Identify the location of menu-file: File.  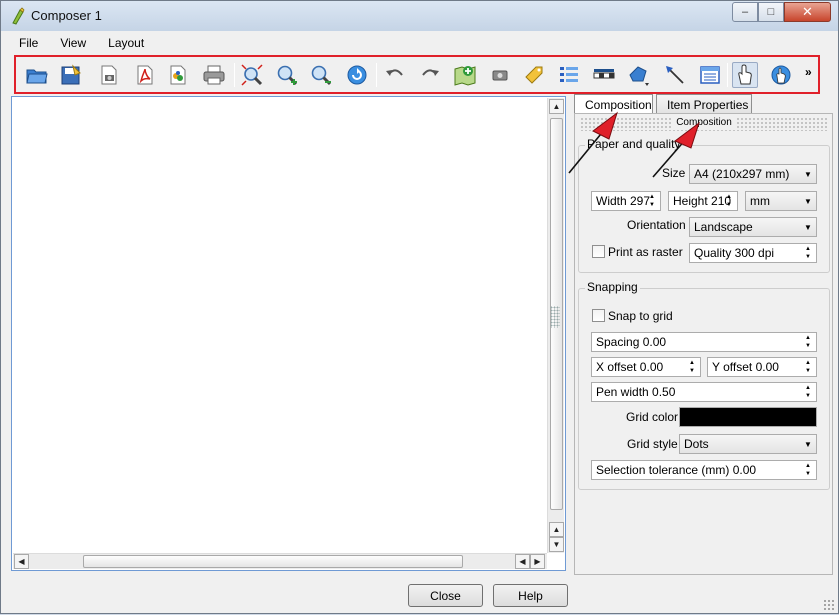
(28, 43).